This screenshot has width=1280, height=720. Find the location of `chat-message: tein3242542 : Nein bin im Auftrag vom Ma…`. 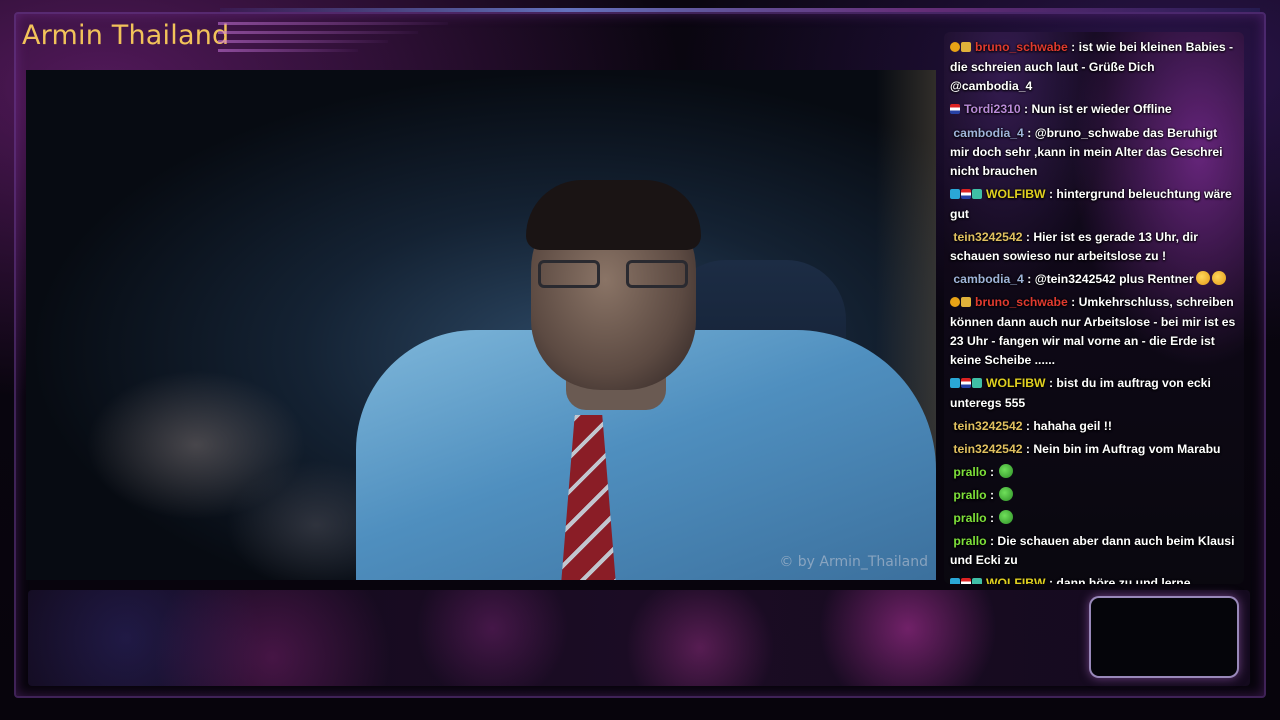

chat-message: tein3242542 : Nein bin im Auftrag vom Ma… is located at coordinates (1094, 449).